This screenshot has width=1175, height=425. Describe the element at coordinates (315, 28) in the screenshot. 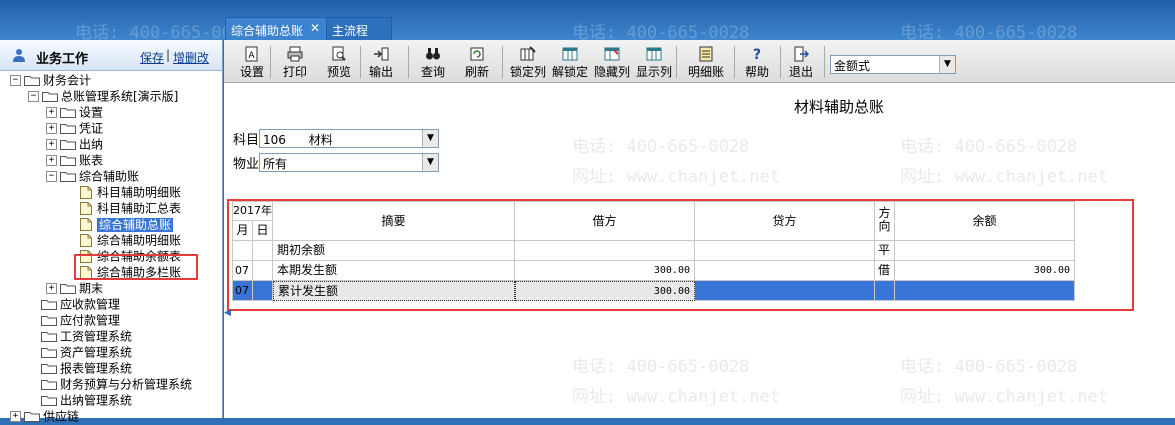

I see `close-icon: ✕` at that location.